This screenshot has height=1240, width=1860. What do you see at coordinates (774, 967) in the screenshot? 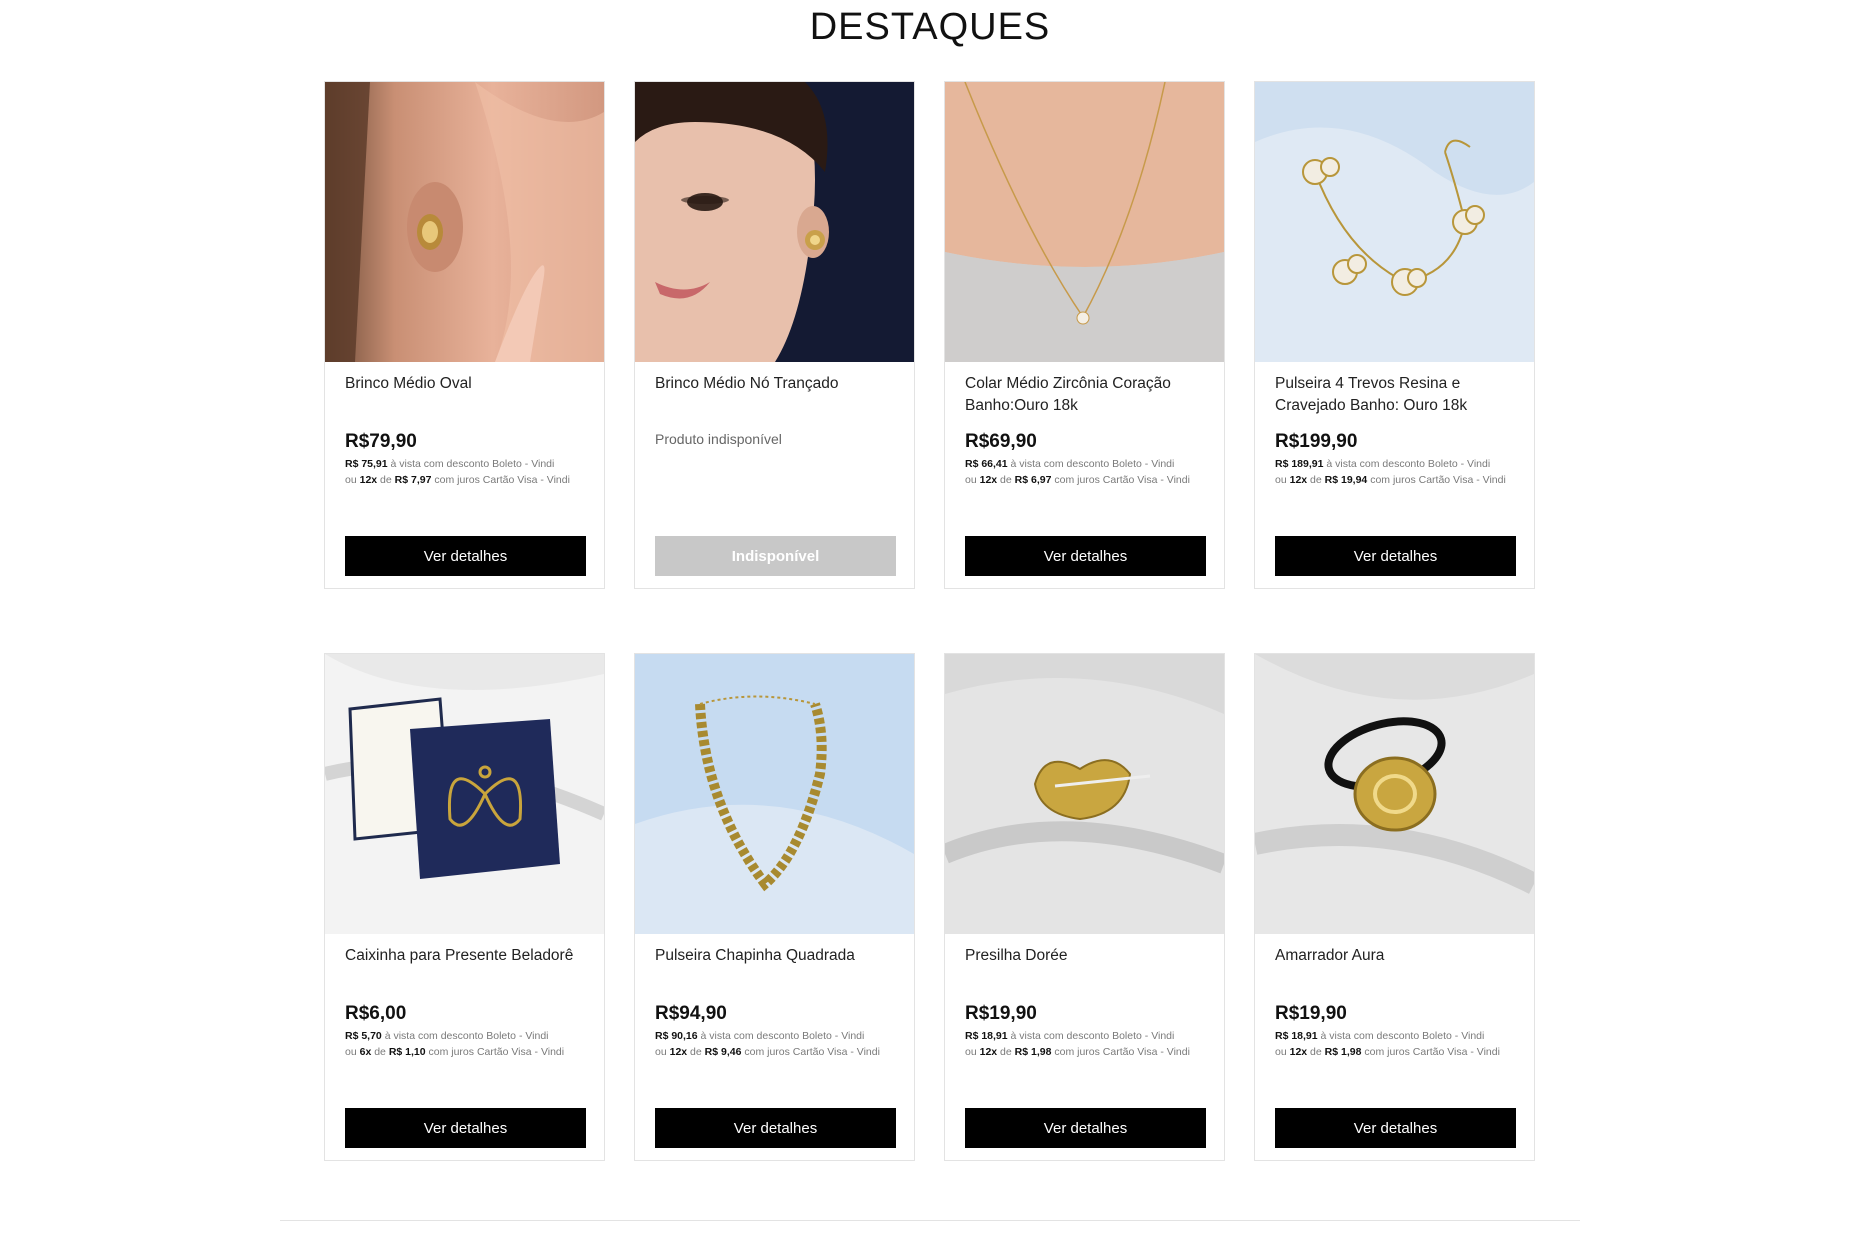
I see `product-name: Pulseira Chapinha Quadrada` at bounding box center [774, 967].